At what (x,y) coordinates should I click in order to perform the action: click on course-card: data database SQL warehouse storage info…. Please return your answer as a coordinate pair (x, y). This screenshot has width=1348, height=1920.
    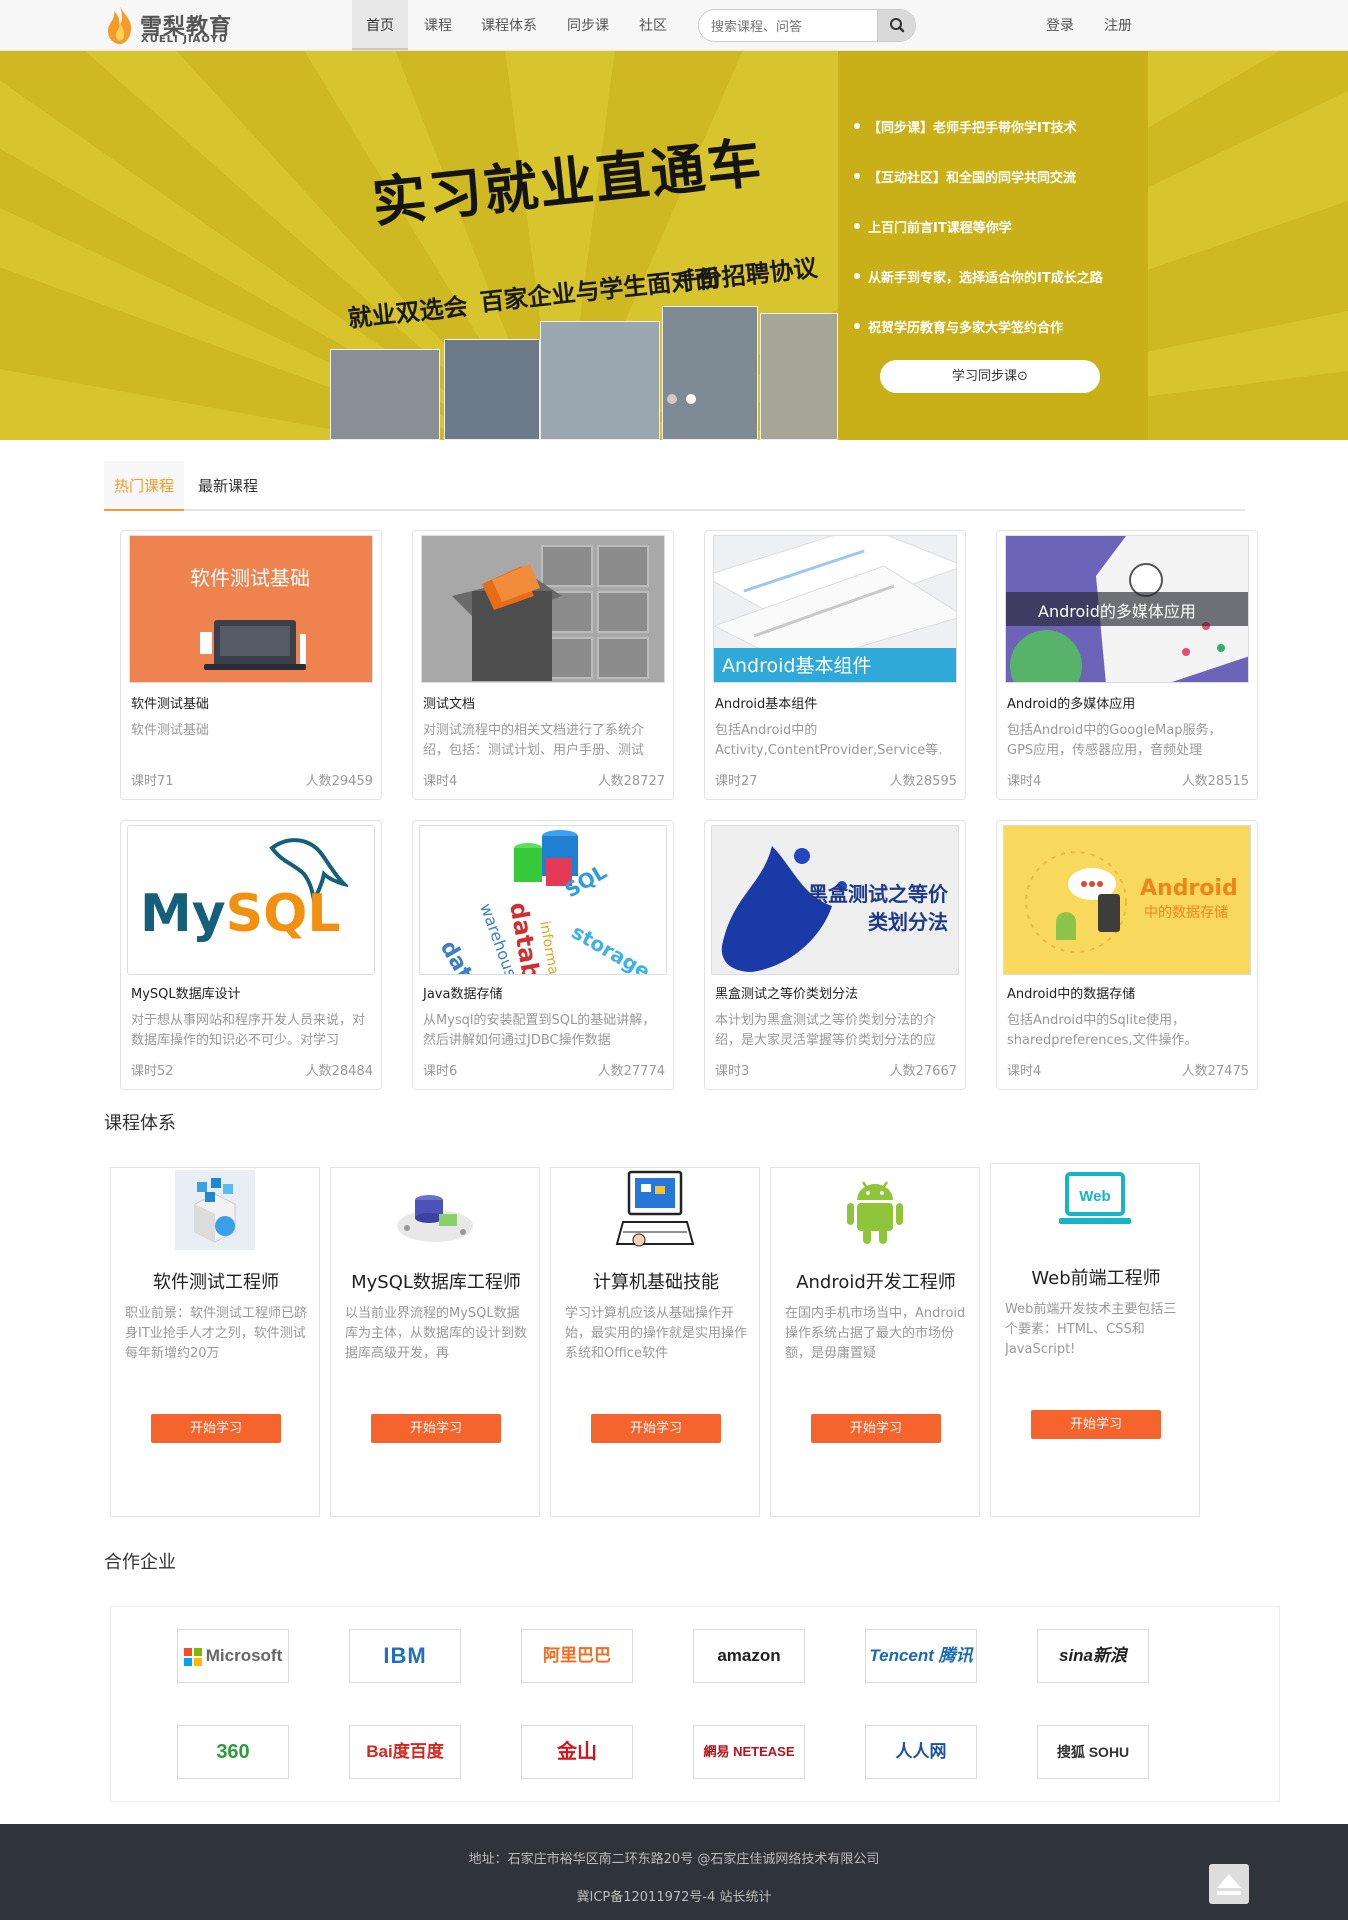
    Looking at the image, I should click on (543, 955).